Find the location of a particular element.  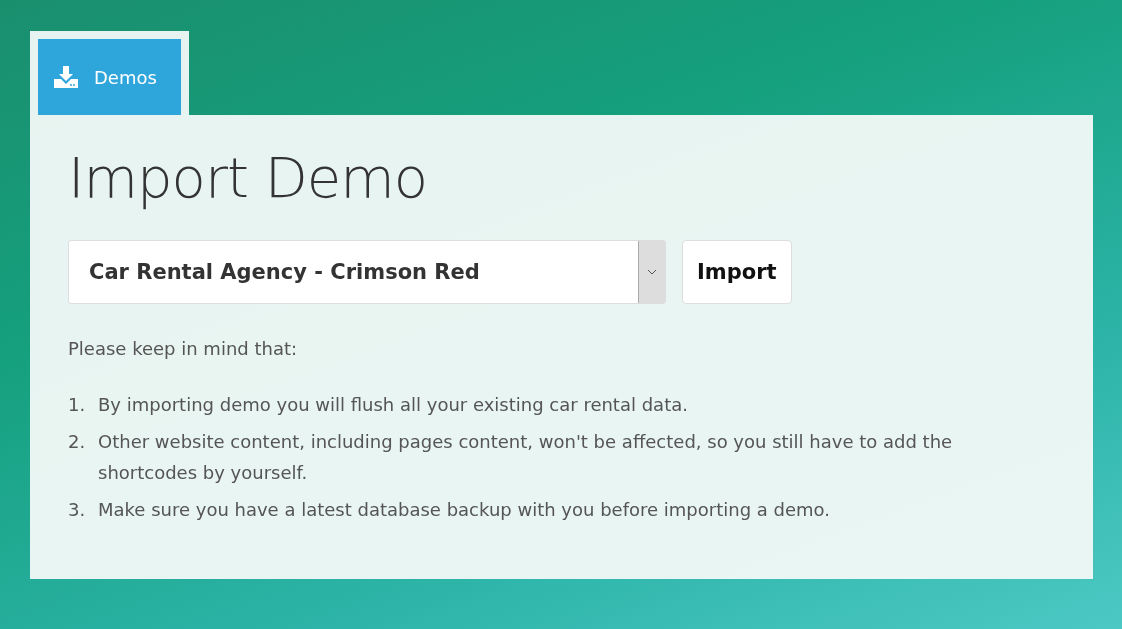

intro-text: Please keep in mind that: is located at coordinates (183, 348).